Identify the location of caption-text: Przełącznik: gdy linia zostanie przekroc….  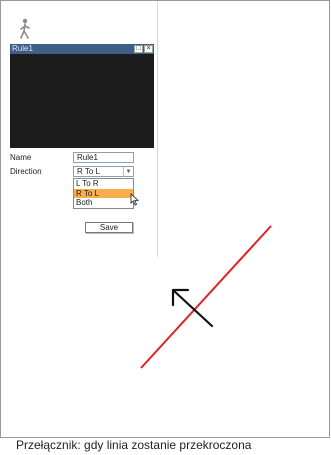
(134, 445).